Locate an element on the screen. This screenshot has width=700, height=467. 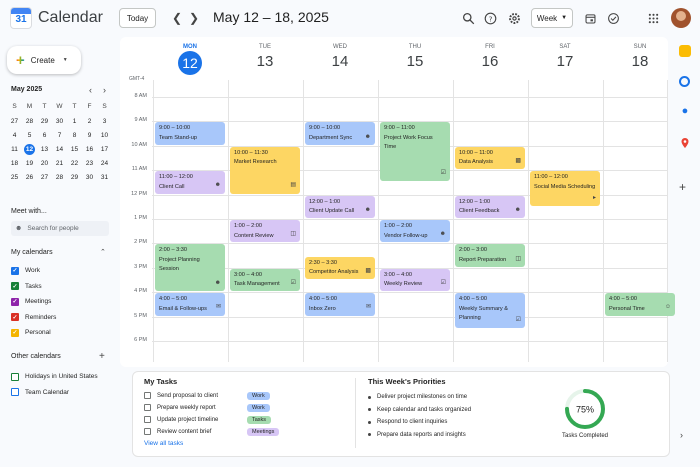
day-header-wed: WED 14 is located at coordinates (340, 57).